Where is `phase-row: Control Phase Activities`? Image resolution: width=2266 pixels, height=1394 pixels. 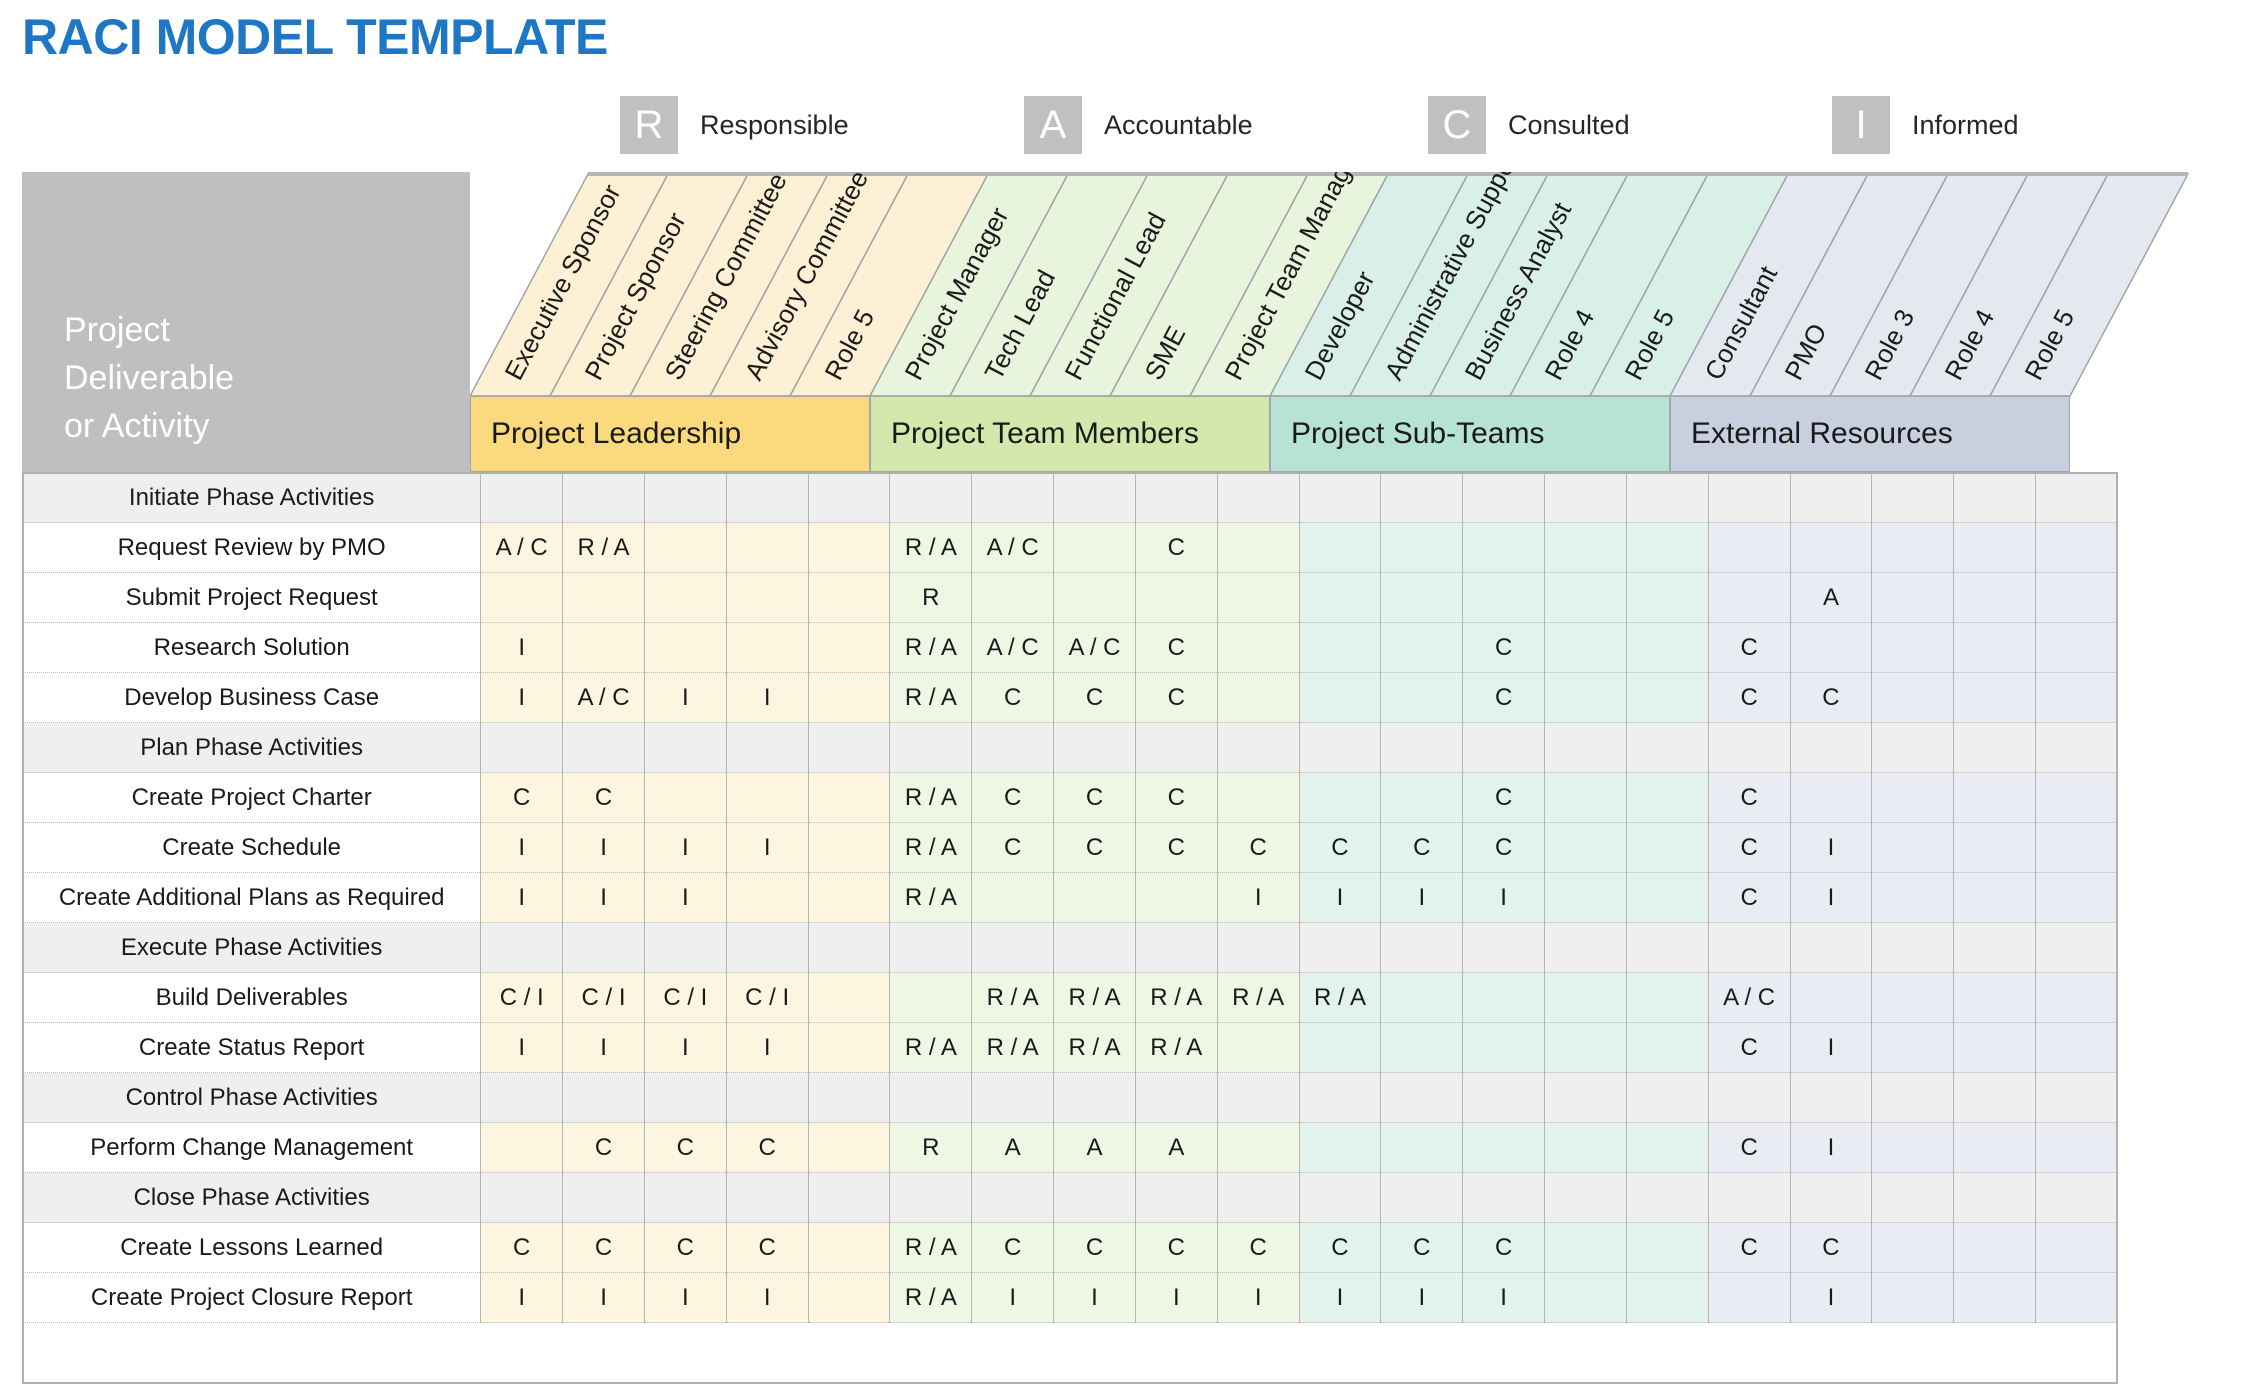 phase-row: Control Phase Activities is located at coordinates (1069, 1097).